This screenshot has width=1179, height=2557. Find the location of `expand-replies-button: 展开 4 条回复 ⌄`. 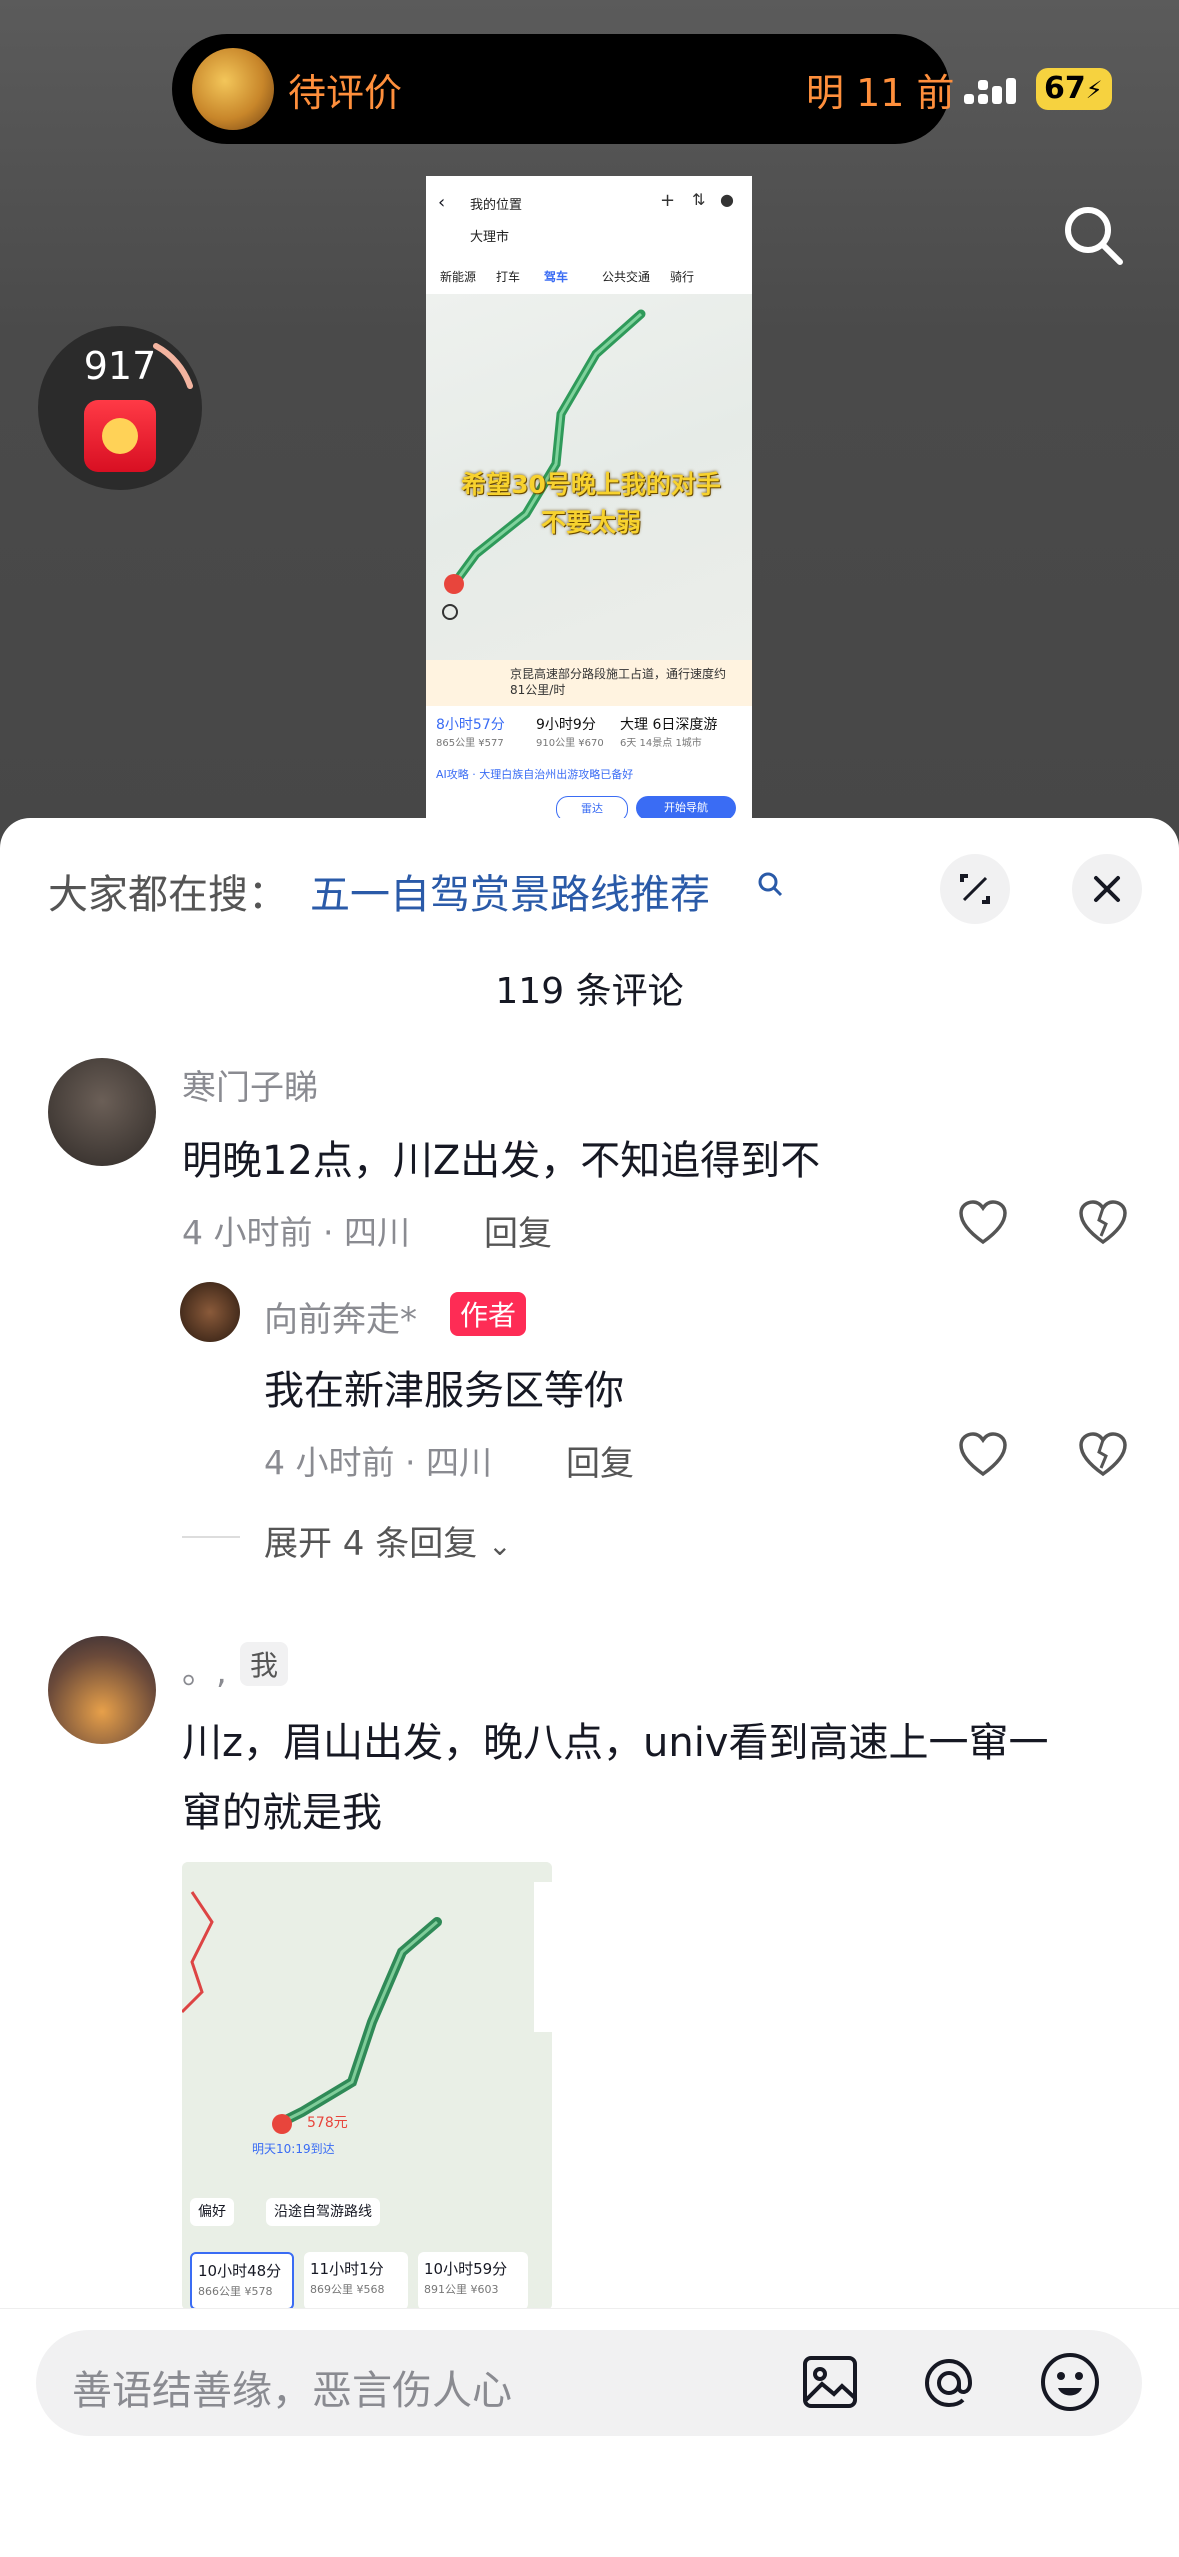

expand-replies-button: 展开 4 条回复 ⌄ is located at coordinates (388, 1540).